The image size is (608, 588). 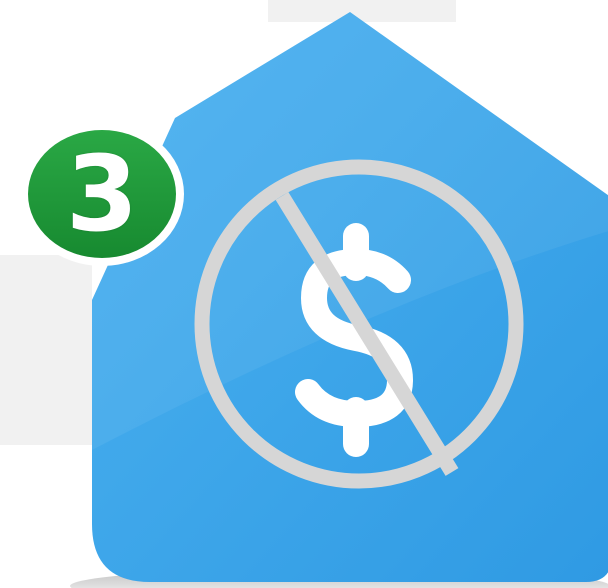 I want to click on badge-count: 3, so click(x=102, y=194).